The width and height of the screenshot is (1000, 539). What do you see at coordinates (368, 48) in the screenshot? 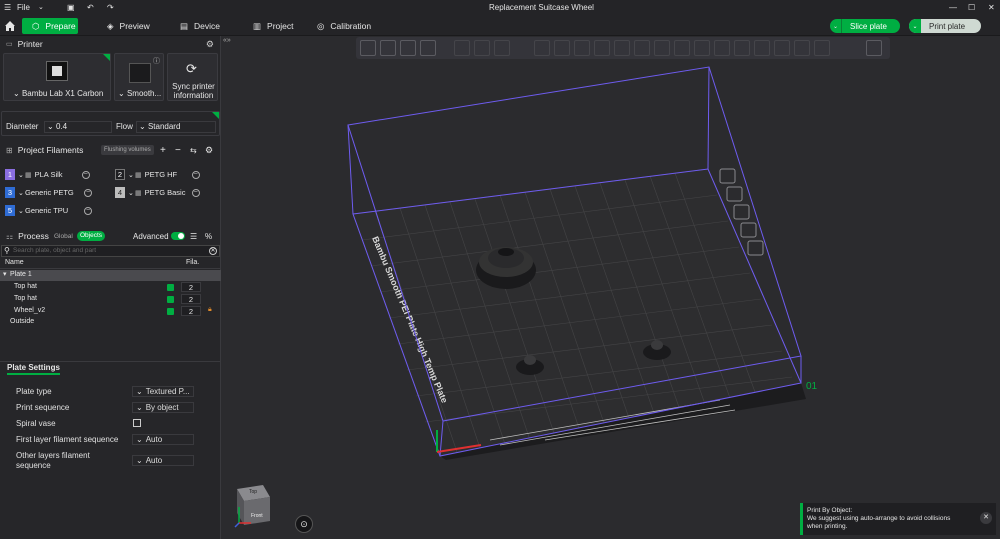
I see `add-object-icon` at bounding box center [368, 48].